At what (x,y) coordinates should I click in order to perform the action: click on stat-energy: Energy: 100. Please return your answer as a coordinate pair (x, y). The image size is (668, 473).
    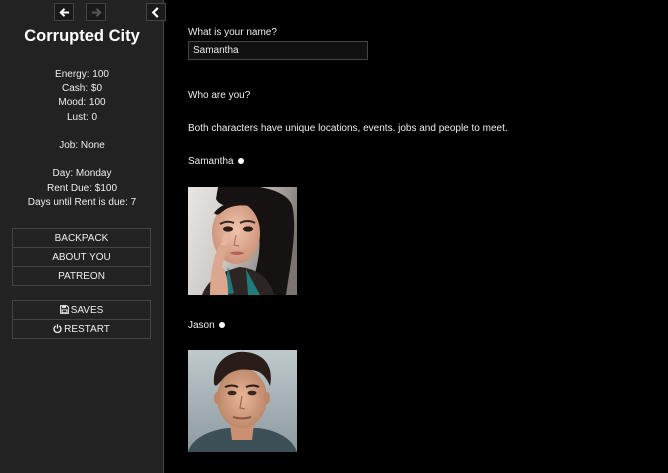
    Looking at the image, I should click on (82, 74).